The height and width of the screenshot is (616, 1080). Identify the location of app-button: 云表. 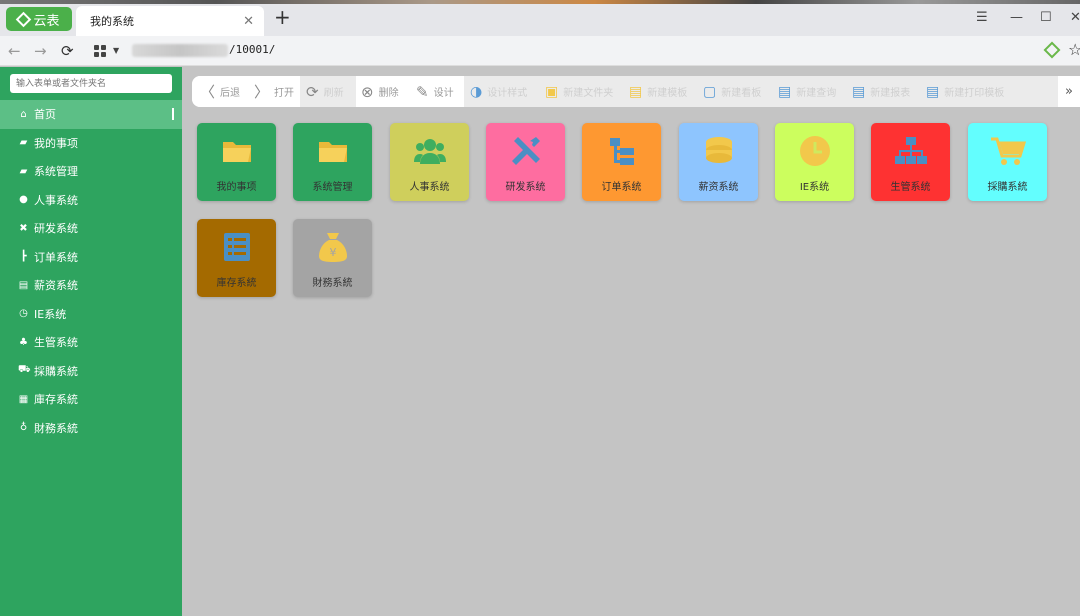
(39, 19).